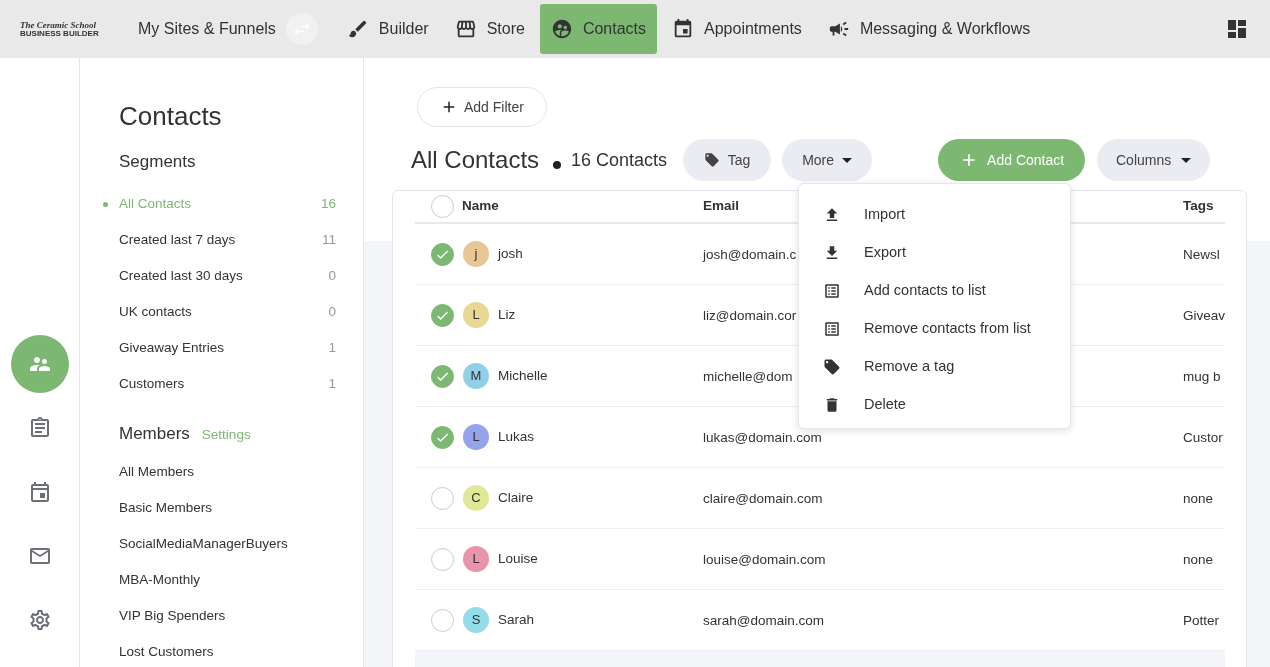 The width and height of the screenshot is (1270, 667). I want to click on select-all-checkbox, so click(442, 206).